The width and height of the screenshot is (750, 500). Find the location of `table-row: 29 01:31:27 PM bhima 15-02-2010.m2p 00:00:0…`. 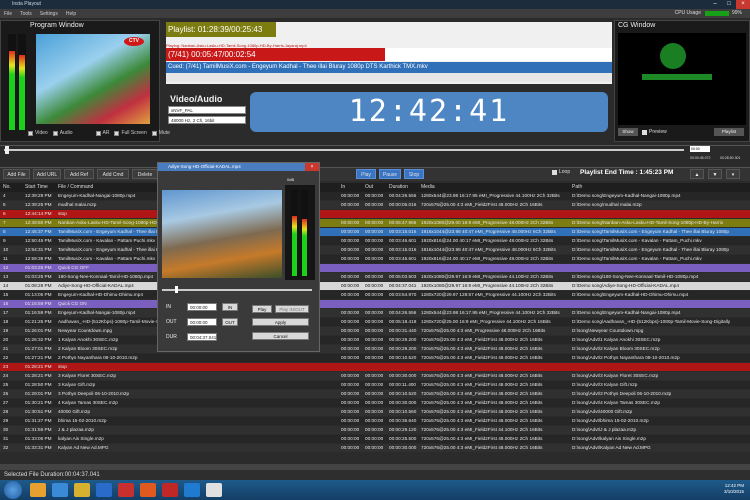

table-row: 29 01:31:27 PM bhima 15-02-2010.m2p 00:00:0… is located at coordinates (375, 421).